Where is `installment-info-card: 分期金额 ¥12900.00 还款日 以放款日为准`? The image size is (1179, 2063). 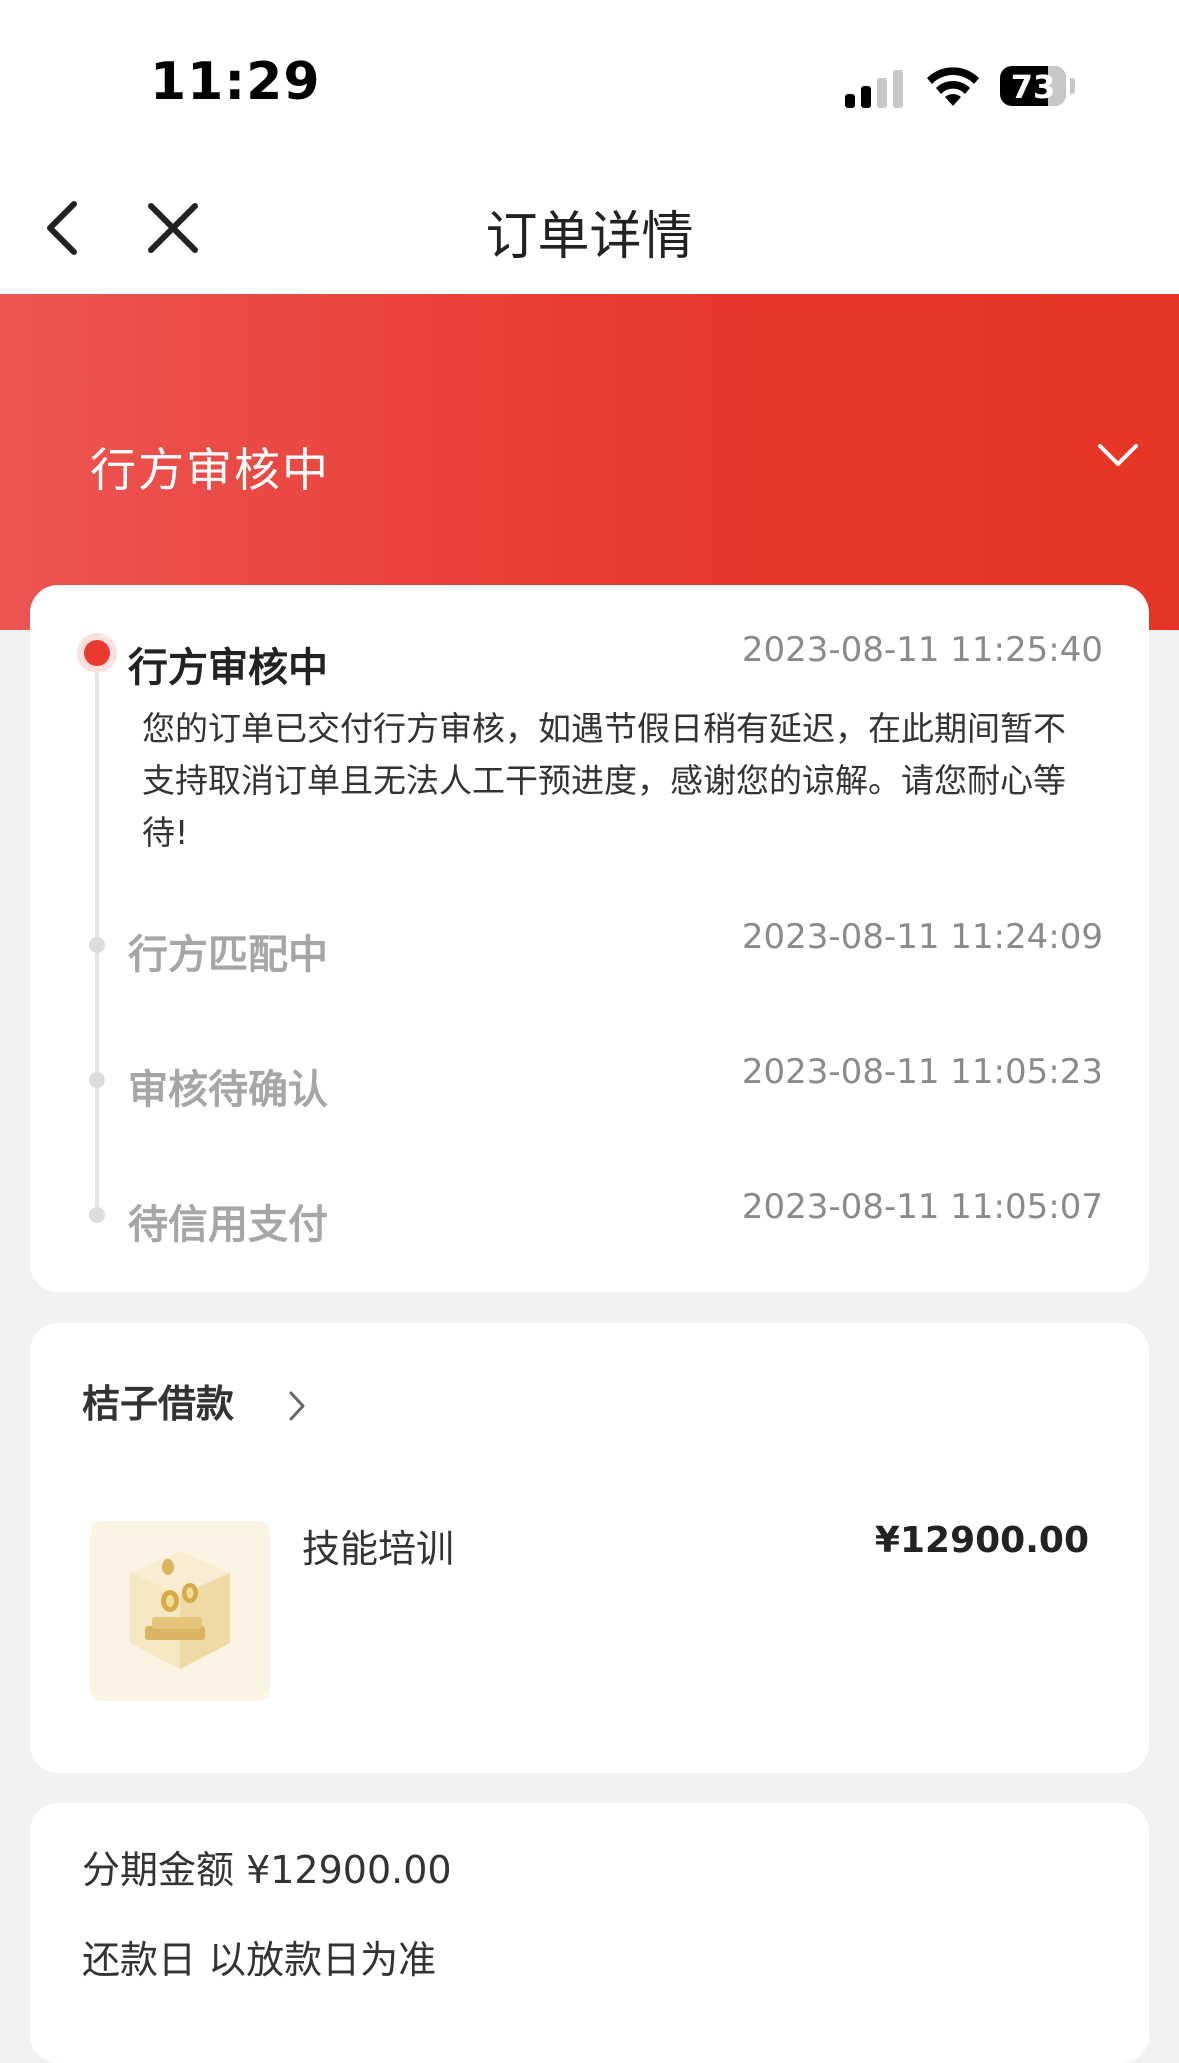
installment-info-card: 分期金额 ¥12900.00 还款日 以放款日为准 is located at coordinates (589, 1933).